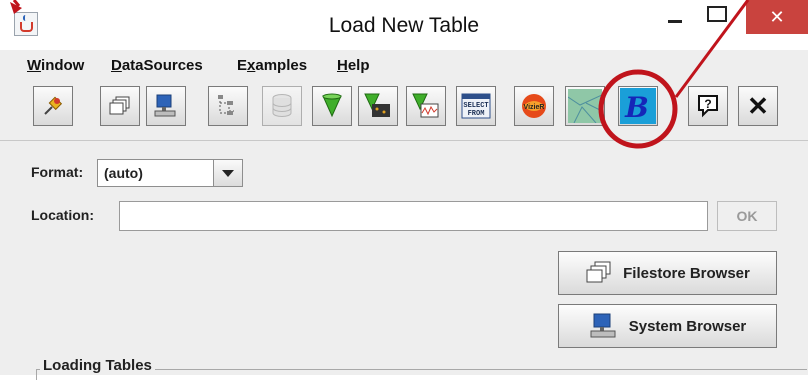 The width and height of the screenshot is (808, 380). I want to click on sky-map-button, so click(585, 106).